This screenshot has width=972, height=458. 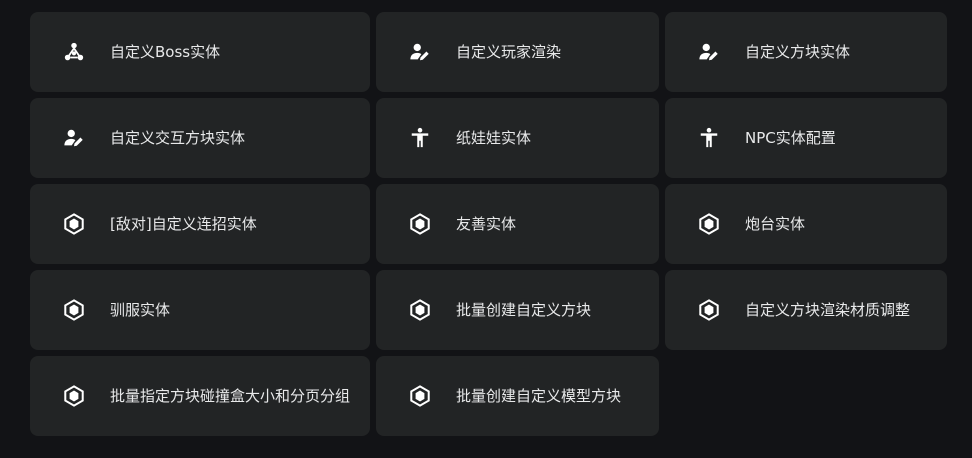 I want to click on card-custom-block-render-material: 自定义方块渲染材质调整, so click(x=806, y=310).